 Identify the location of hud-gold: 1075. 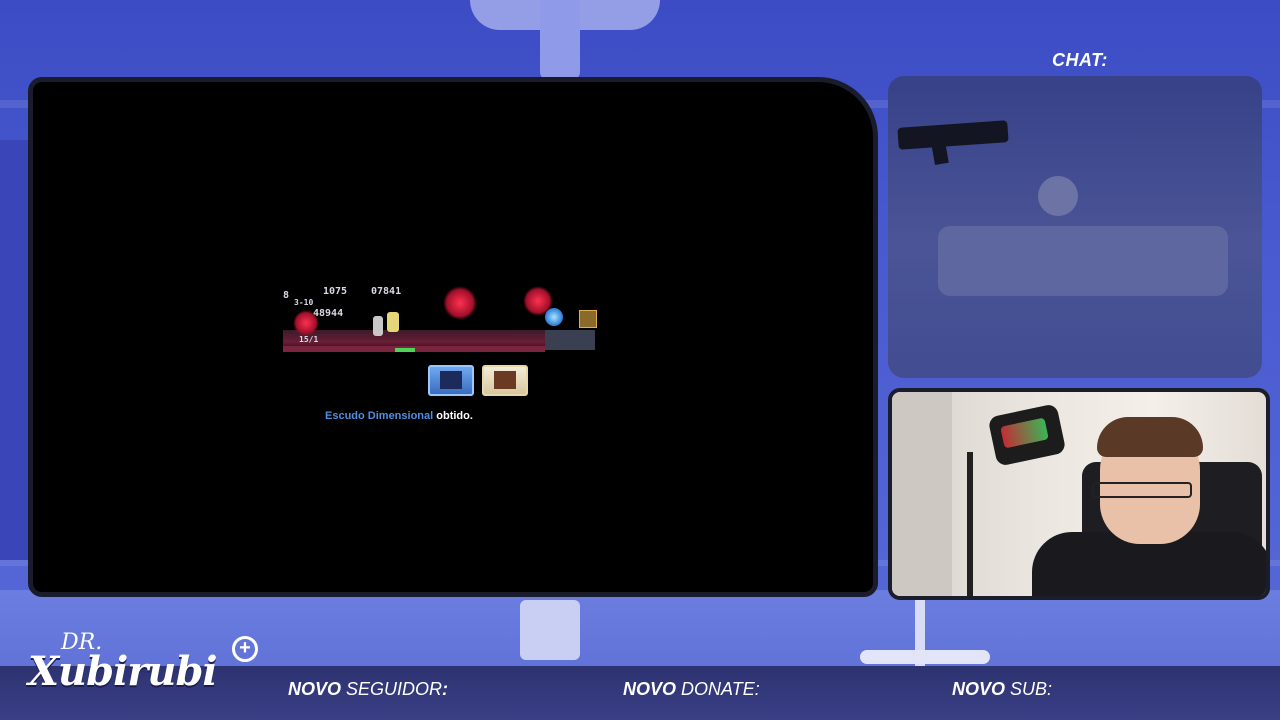
(335, 291).